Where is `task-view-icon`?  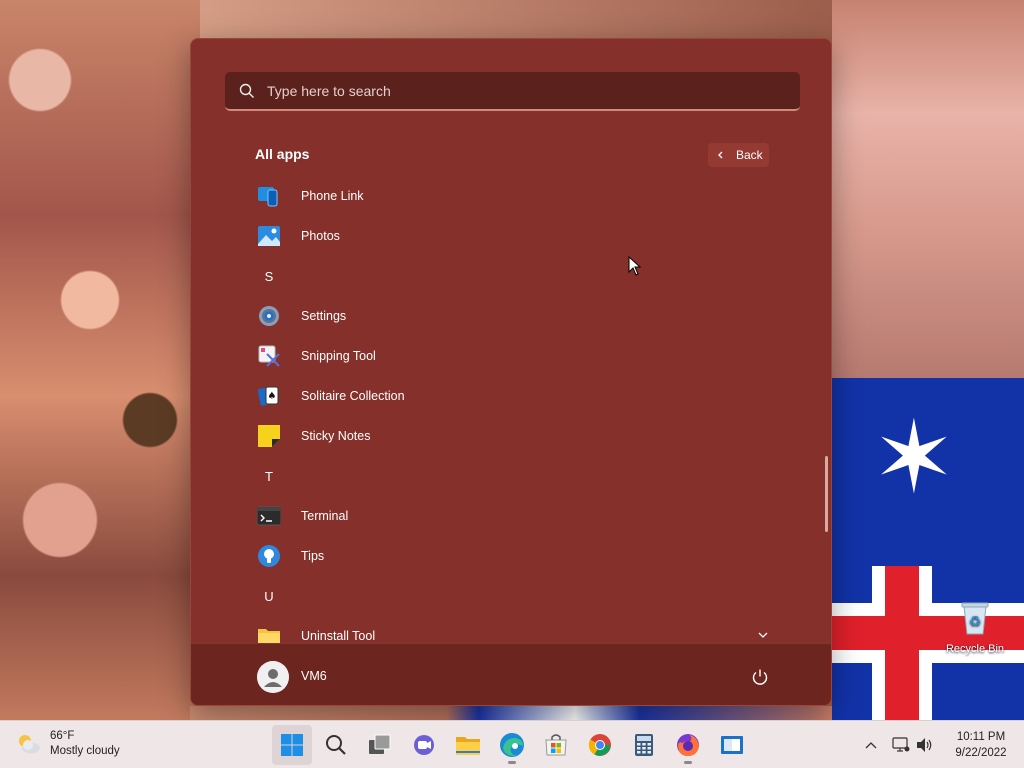
task-view-icon is located at coordinates (380, 744).